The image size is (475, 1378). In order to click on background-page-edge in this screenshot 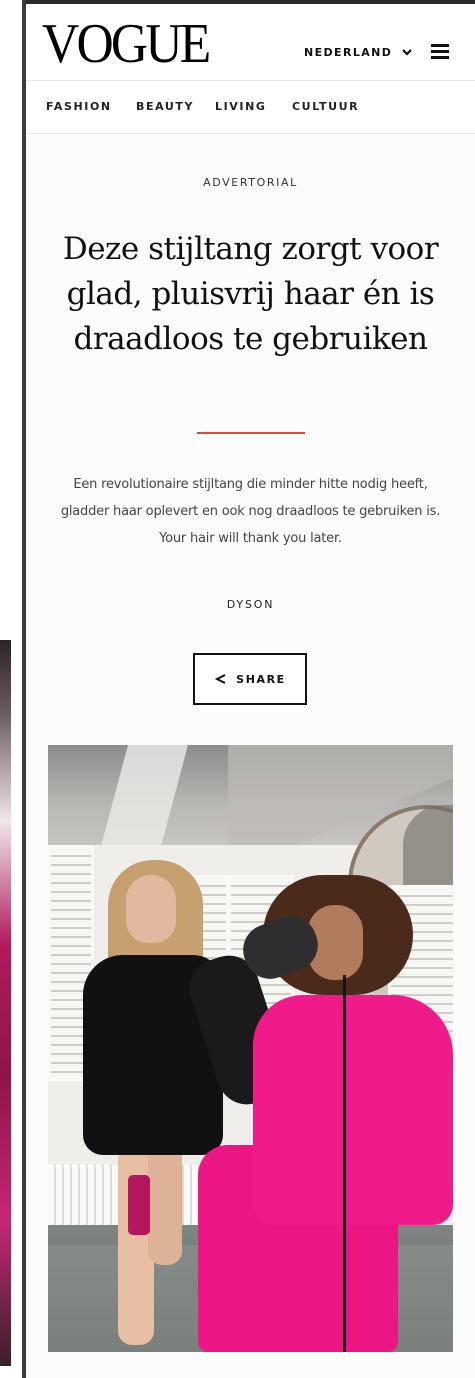, I will do `click(11, 689)`.